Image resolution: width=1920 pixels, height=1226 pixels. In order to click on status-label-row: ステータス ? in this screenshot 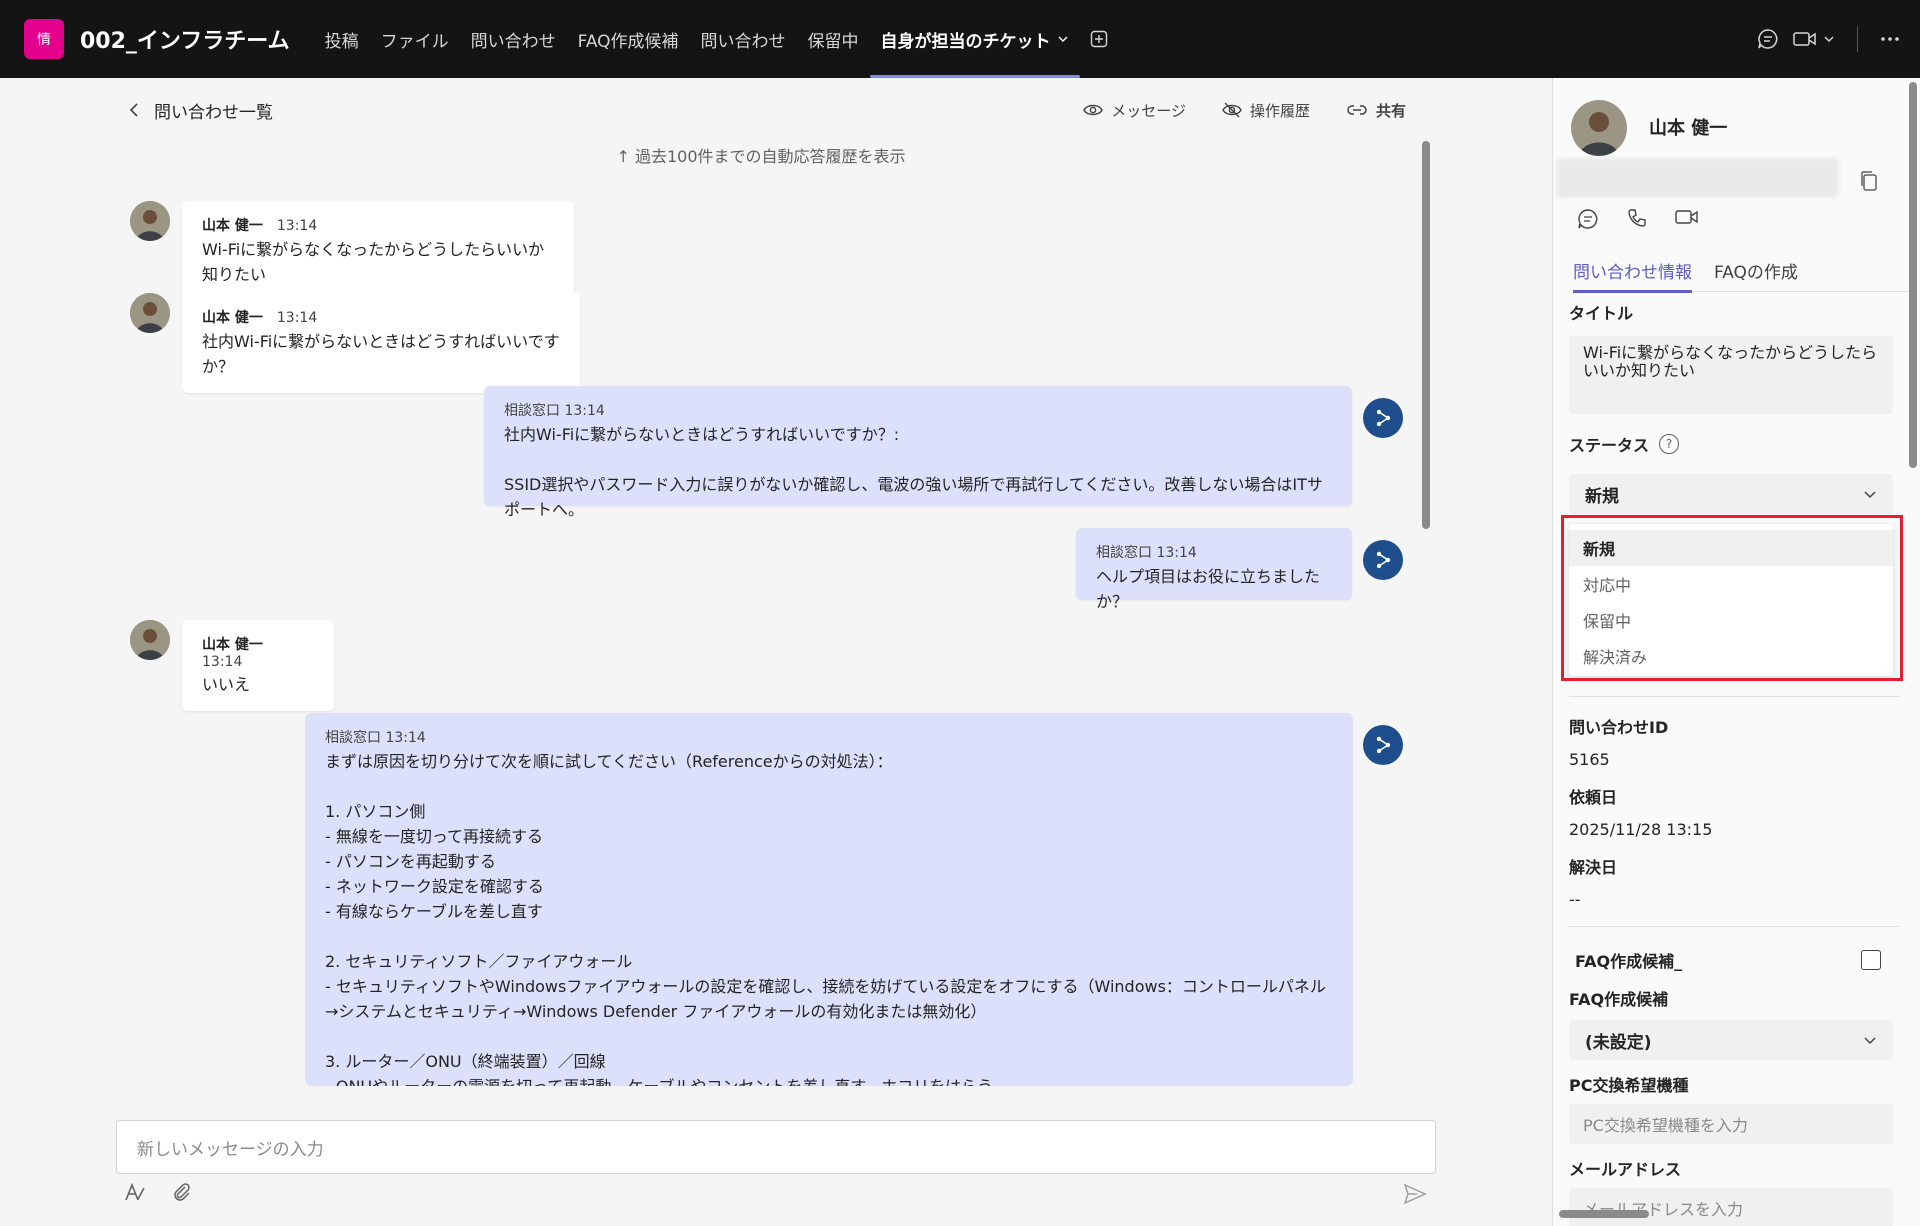, I will do `click(1624, 444)`.